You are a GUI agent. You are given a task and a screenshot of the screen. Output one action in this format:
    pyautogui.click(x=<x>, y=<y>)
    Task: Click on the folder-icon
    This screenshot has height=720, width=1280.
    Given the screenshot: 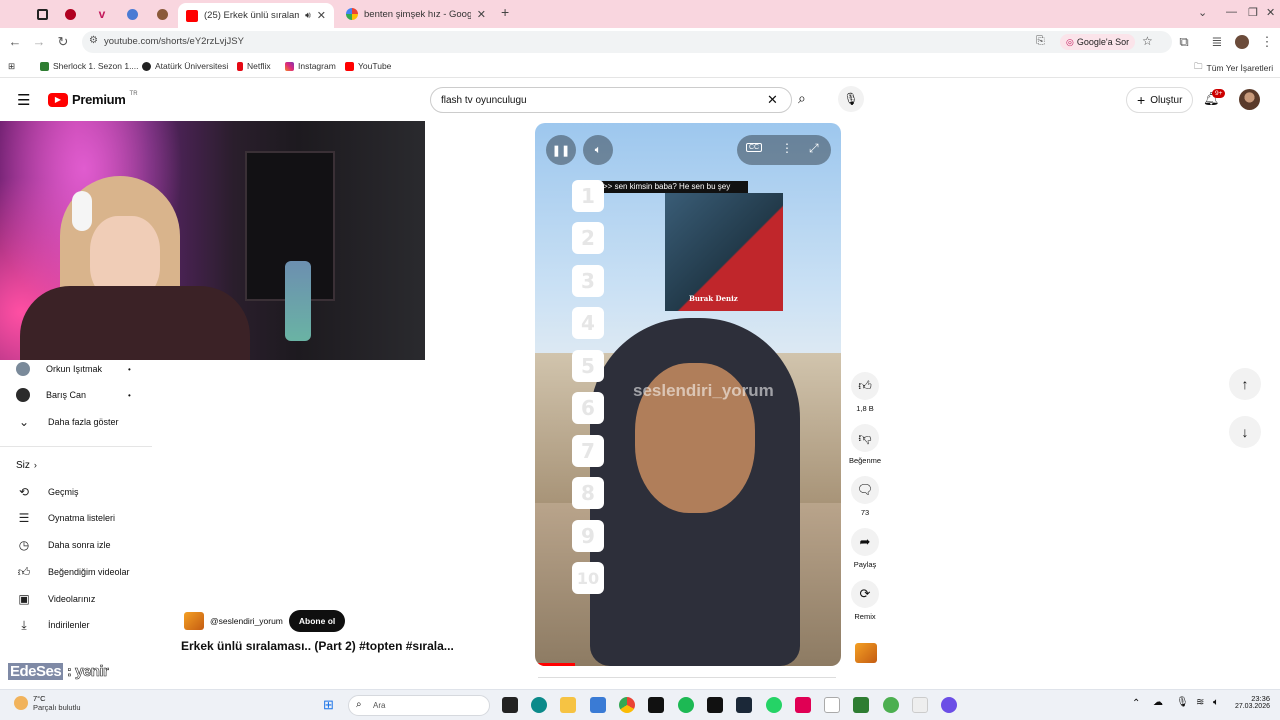 What is the action you would take?
    pyautogui.click(x=568, y=705)
    